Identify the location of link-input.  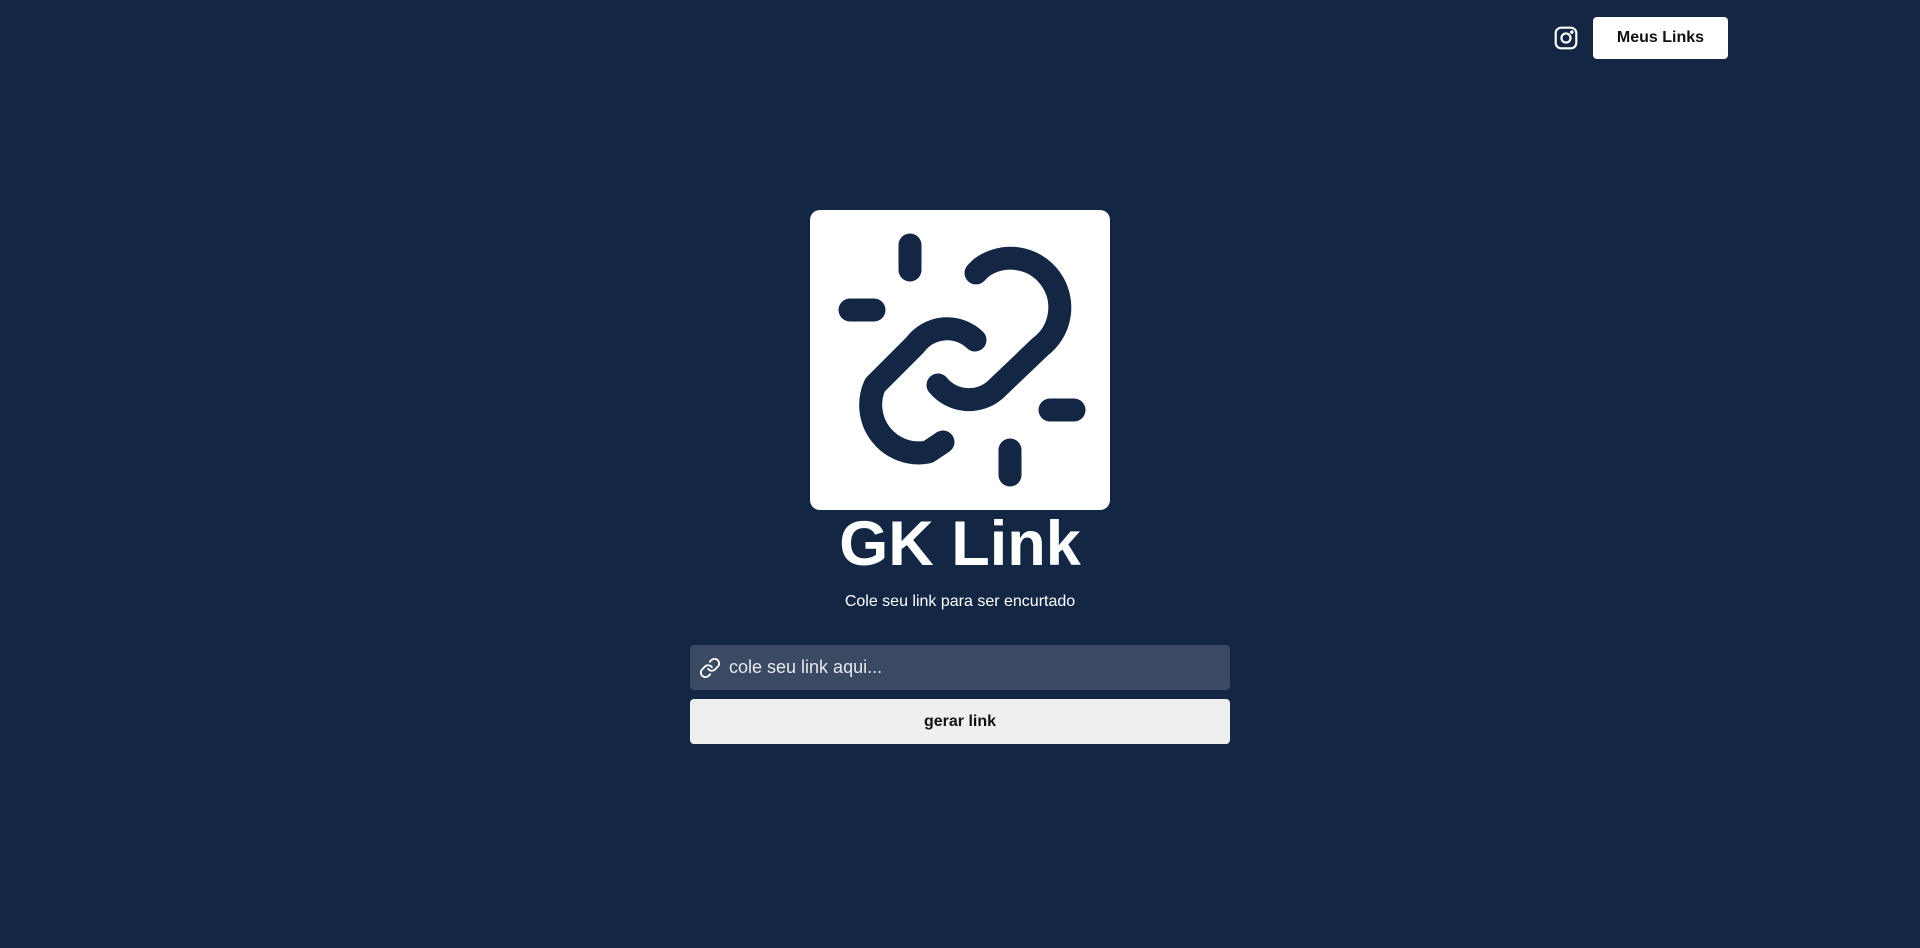
(979, 667).